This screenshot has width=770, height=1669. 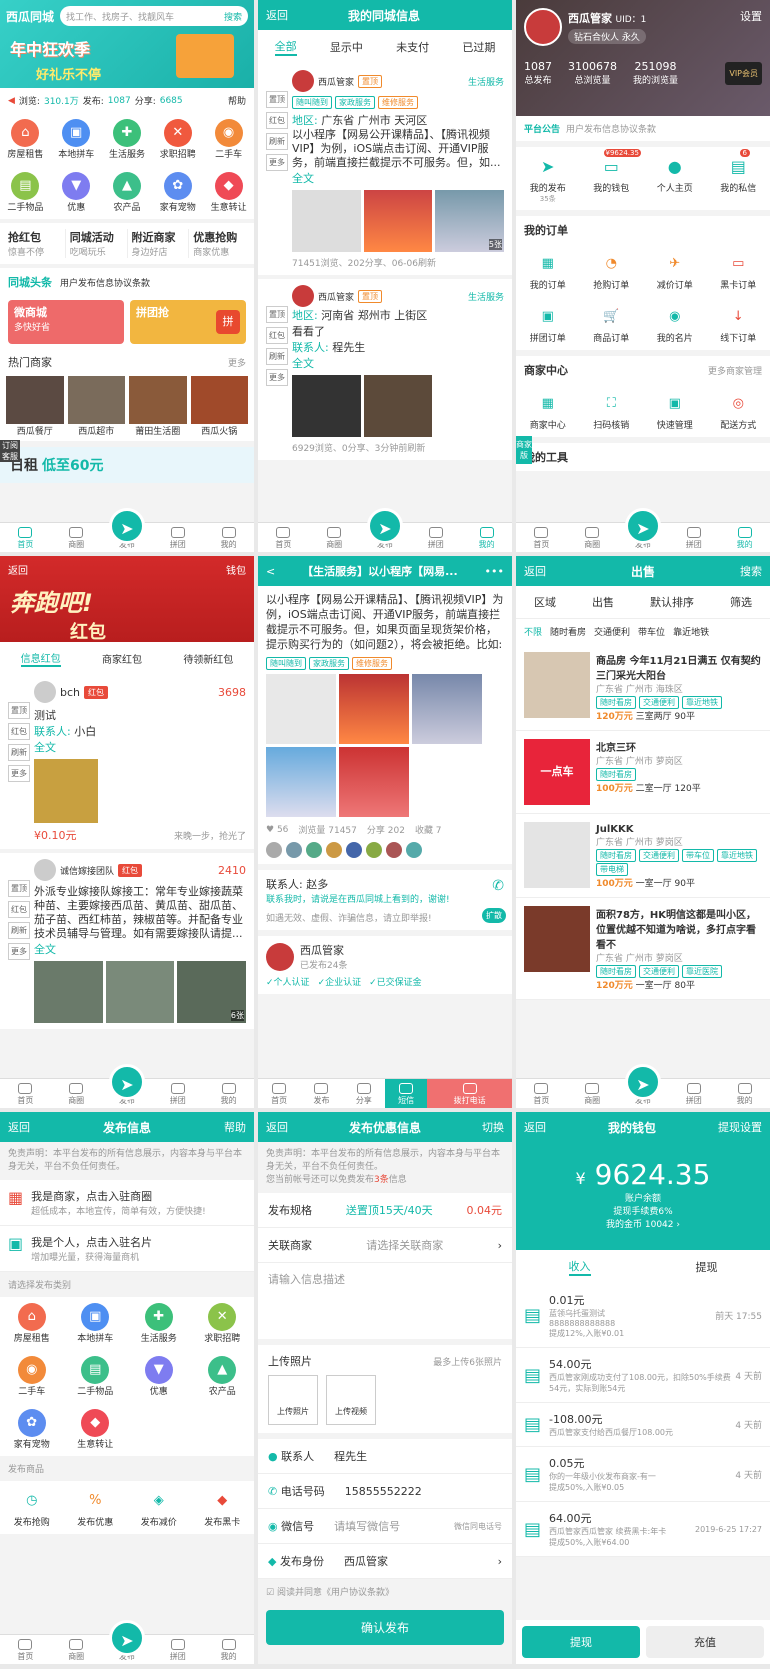 I want to click on category-item: ✿ 家有宠物, so click(x=177, y=192).